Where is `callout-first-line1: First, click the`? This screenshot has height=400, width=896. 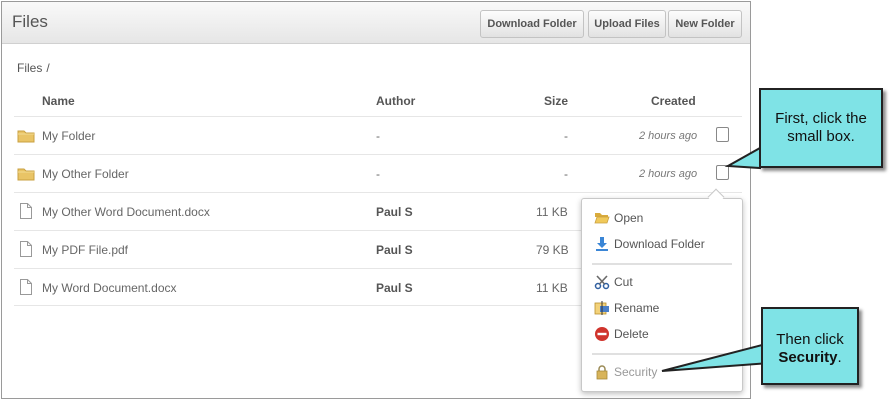
callout-first-line1: First, click the is located at coordinates (821, 118).